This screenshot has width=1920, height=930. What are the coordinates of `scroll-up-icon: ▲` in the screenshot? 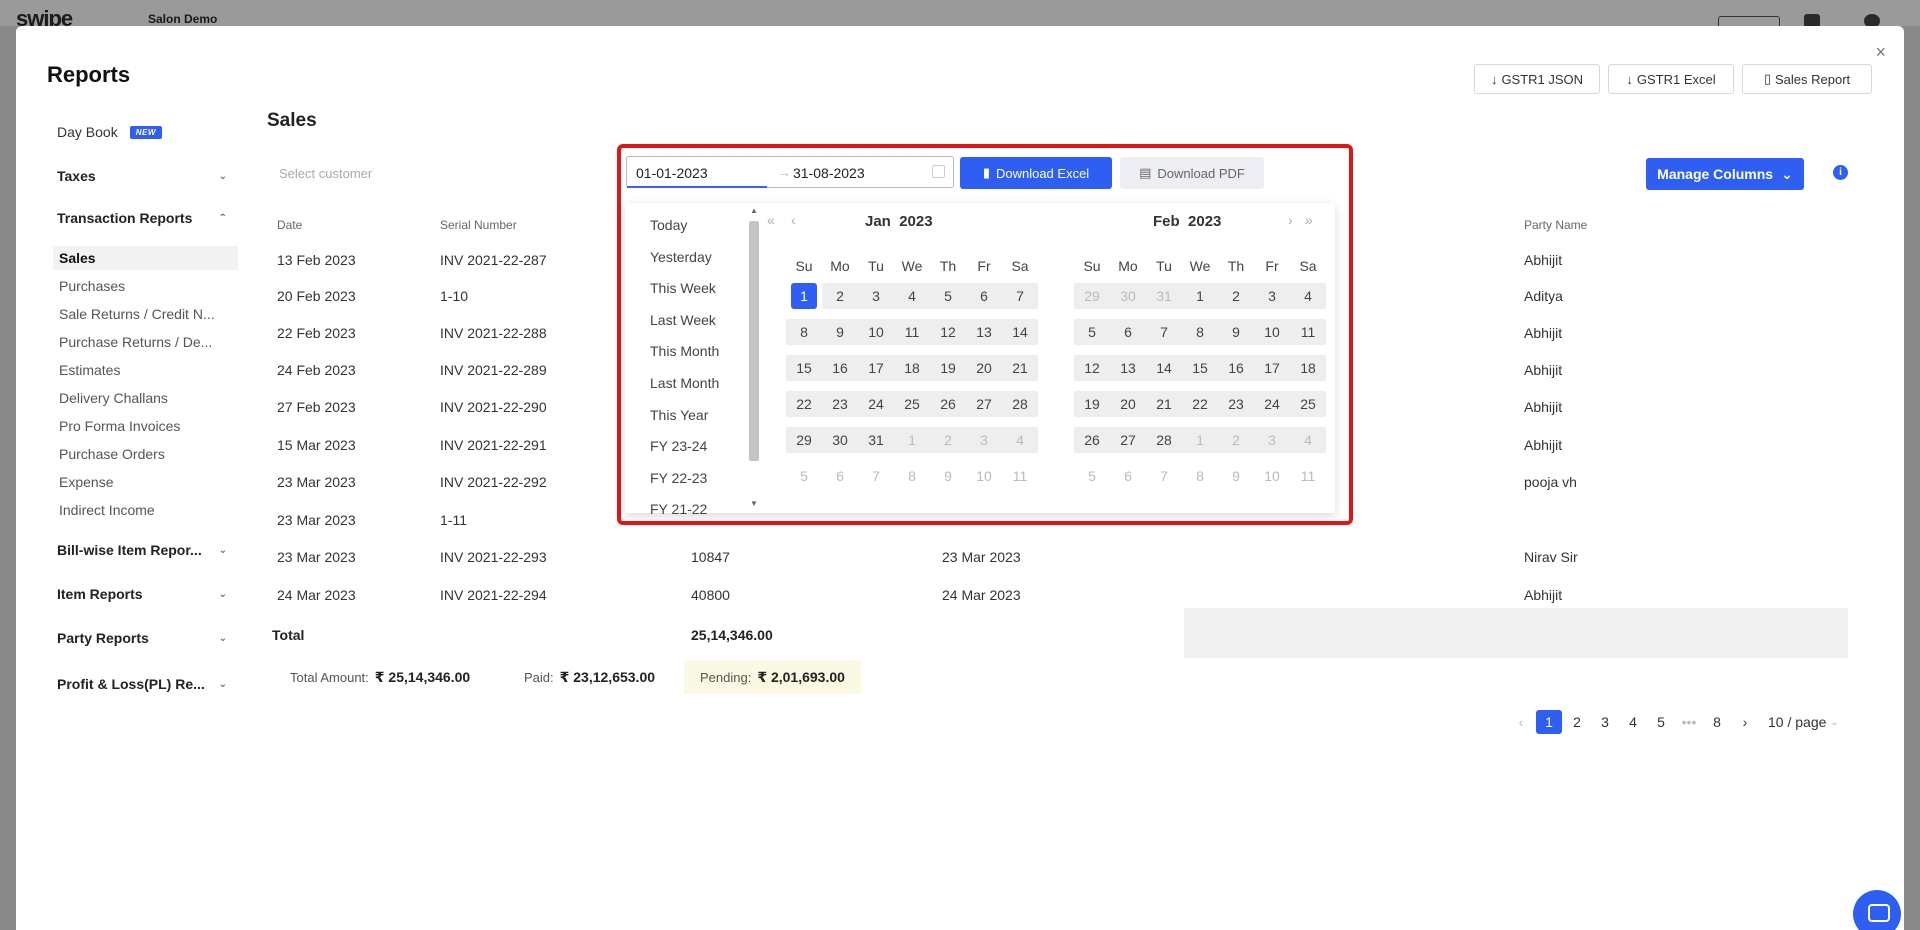 It's located at (754, 210).